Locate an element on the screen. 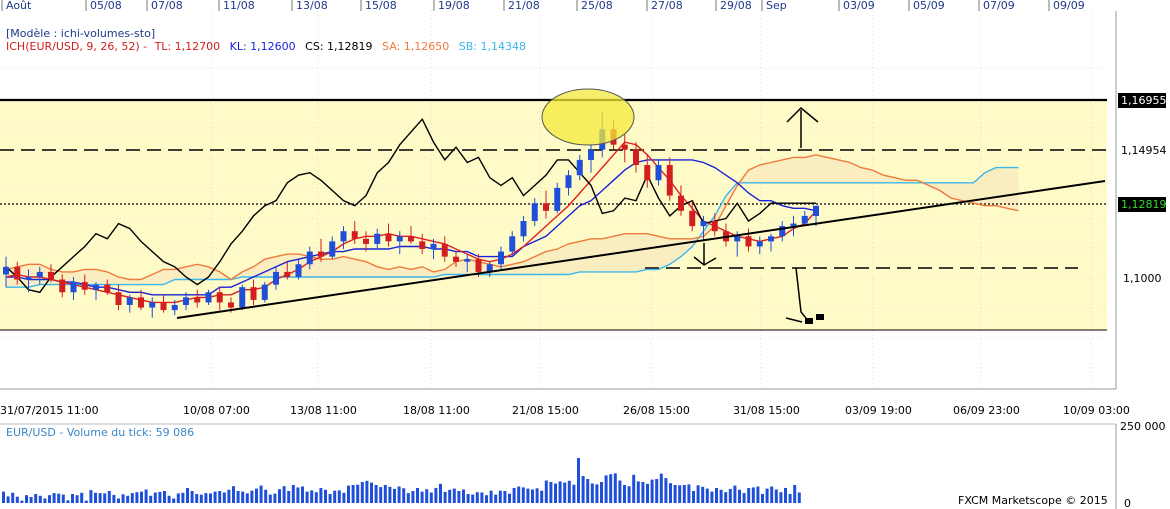  chikou-value: CS: 1,12819 is located at coordinates (338, 46).